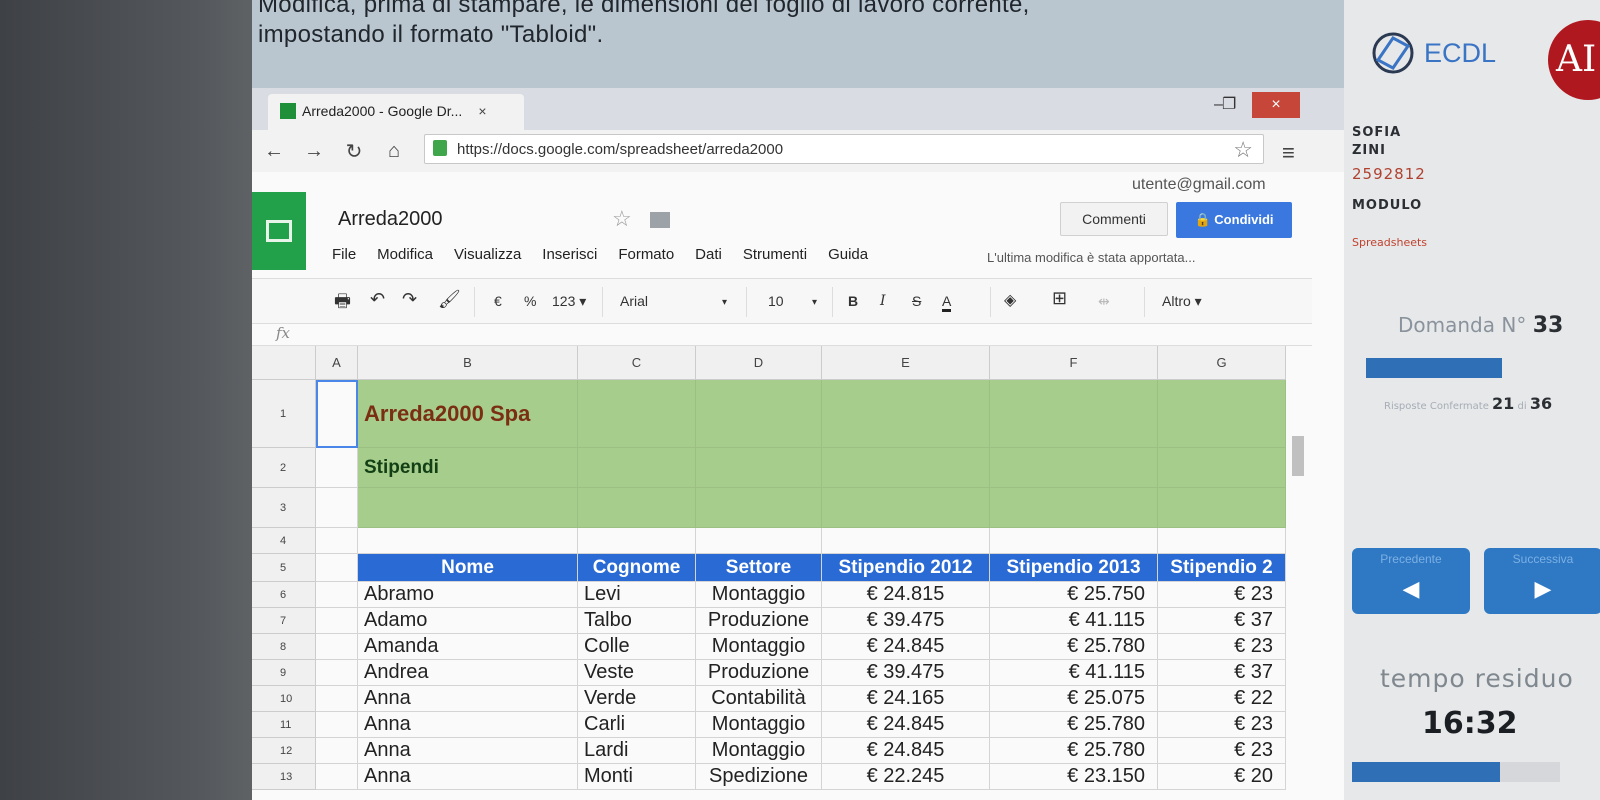  I want to click on menu-inserisci: Inserisci, so click(569, 254).